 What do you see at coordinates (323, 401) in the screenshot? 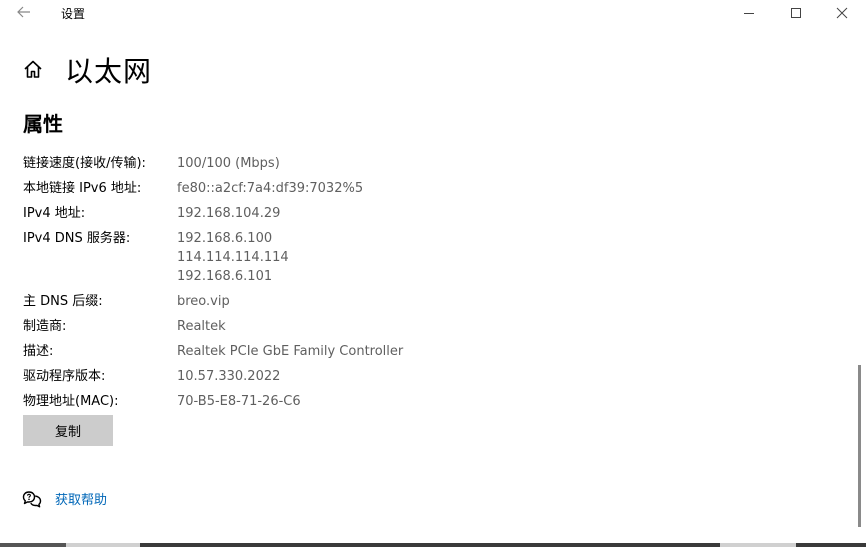
I see `property-row-mac: 物理地址(MAC): 70-B5-E8-71-26-C6` at bounding box center [323, 401].